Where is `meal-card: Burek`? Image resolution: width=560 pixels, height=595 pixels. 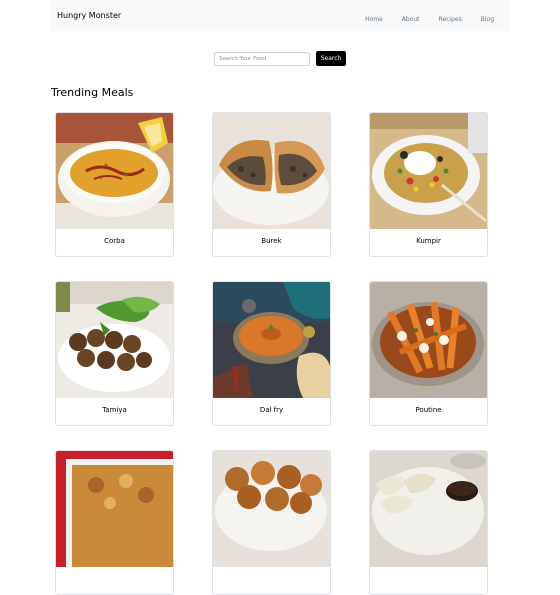
meal-card: Burek is located at coordinates (271, 184).